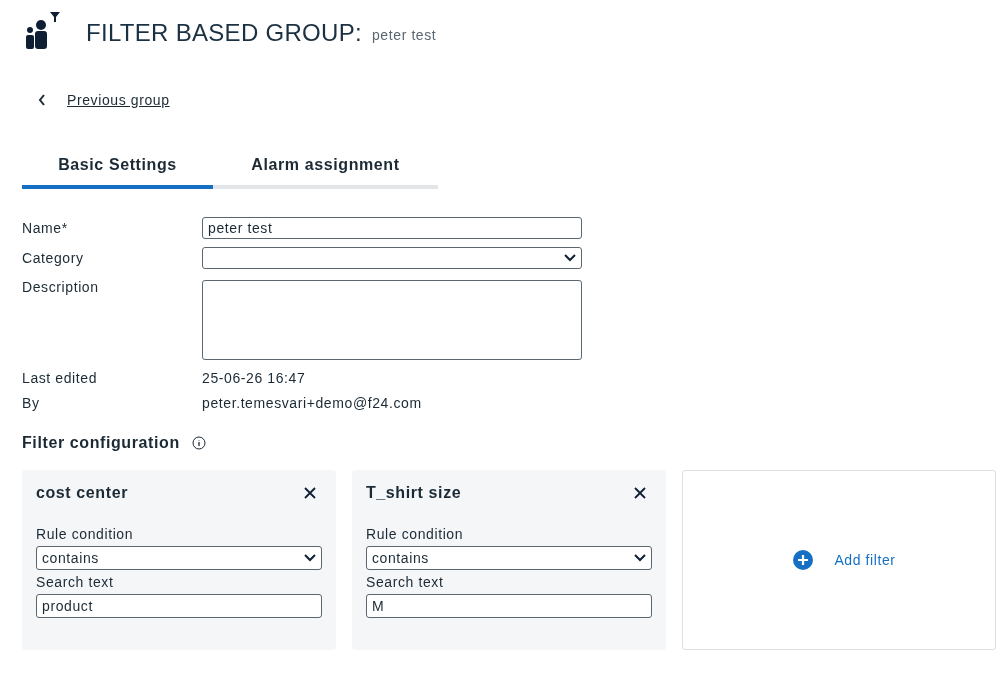  I want to click on search-text-input: product, so click(179, 606).